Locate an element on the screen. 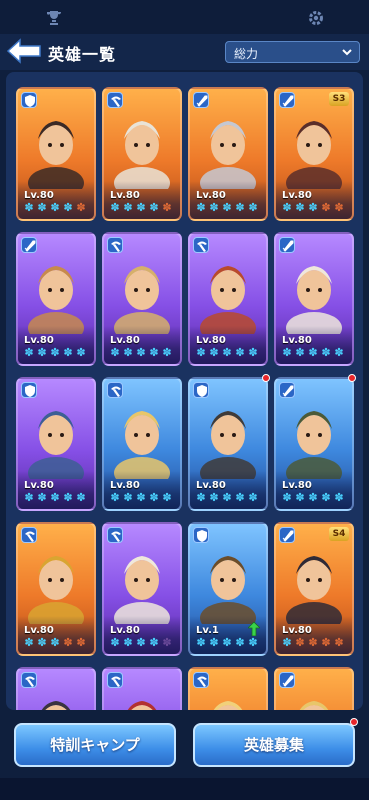  sort-dropdown: 総力 is located at coordinates (292, 52).